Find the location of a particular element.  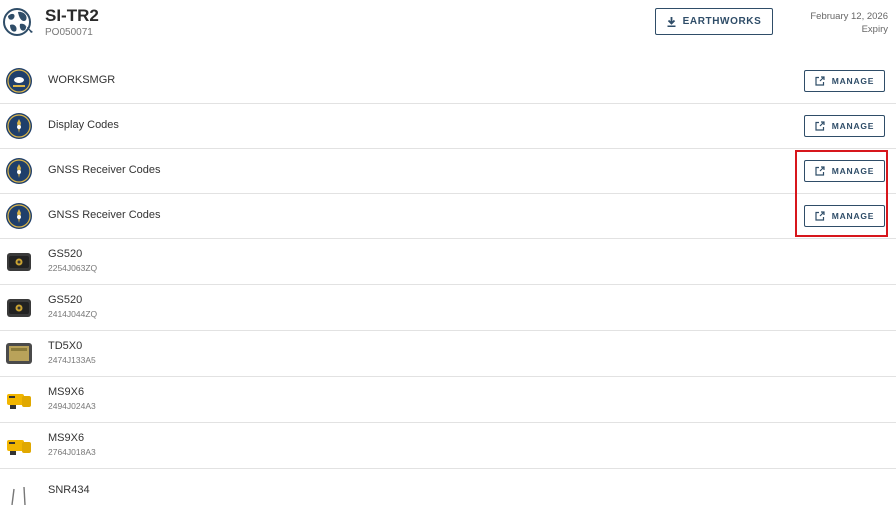

item-name: SNR434 is located at coordinates (69, 490).